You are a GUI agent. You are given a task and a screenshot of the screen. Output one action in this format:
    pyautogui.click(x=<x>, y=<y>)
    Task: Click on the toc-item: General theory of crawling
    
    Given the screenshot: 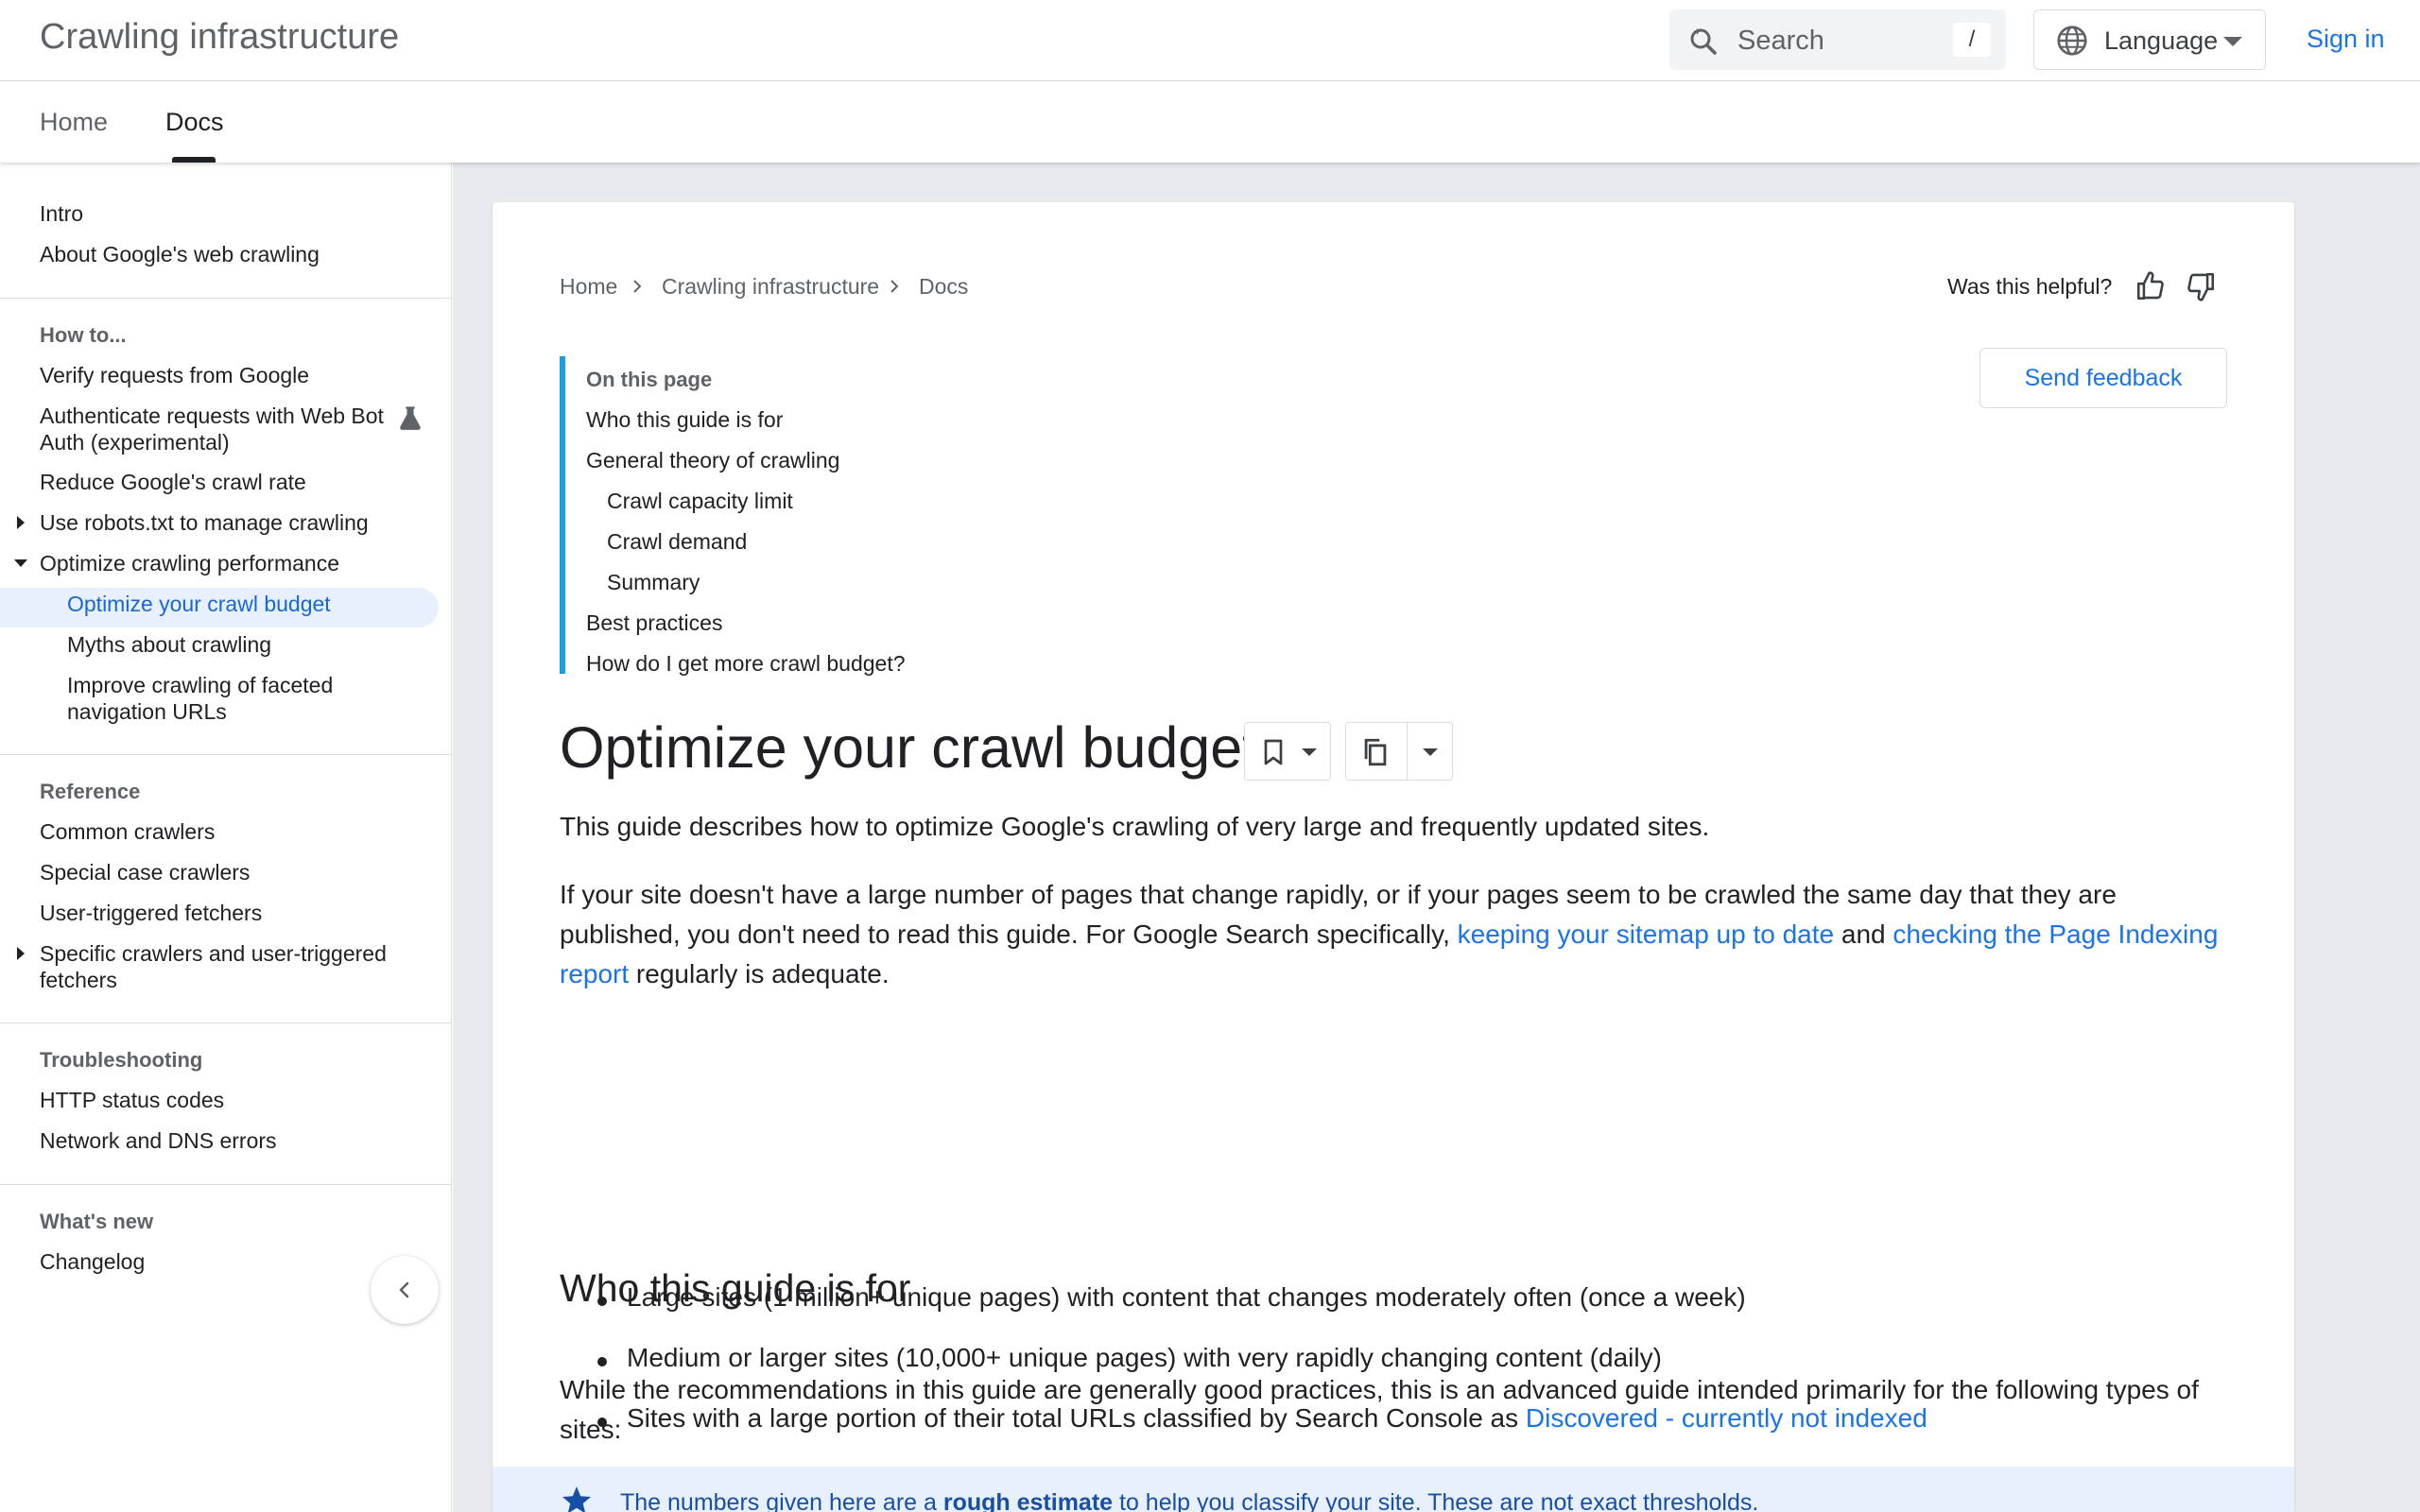 What is the action you would take?
    pyautogui.click(x=712, y=460)
    